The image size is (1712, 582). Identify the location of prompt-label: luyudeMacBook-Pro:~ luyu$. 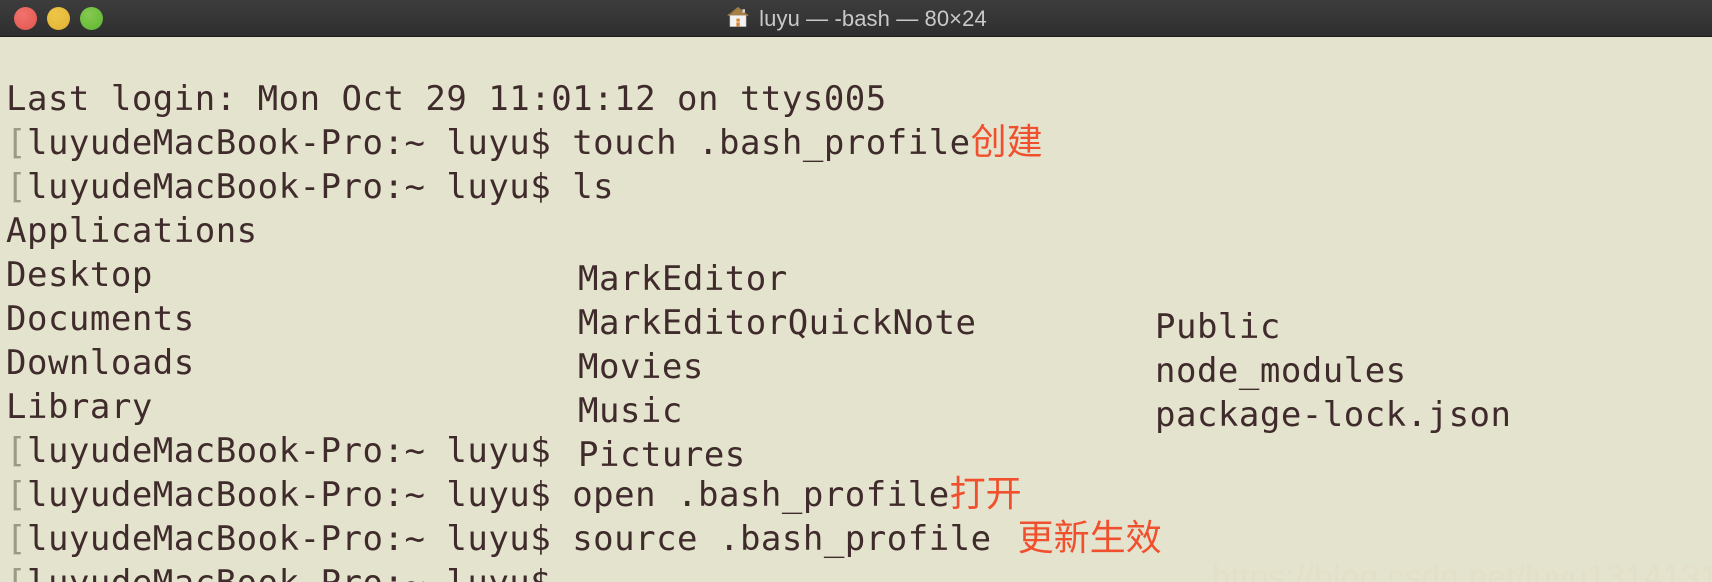
(289, 572).